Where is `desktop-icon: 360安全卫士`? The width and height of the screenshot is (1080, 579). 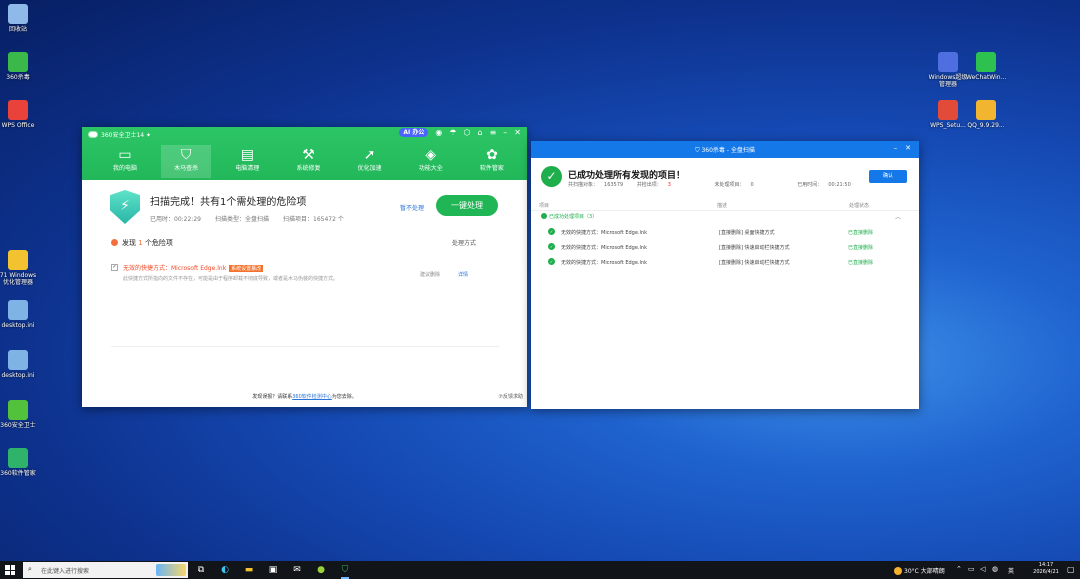
desktop-icon: 360安全卫士 is located at coordinates (19, 414).